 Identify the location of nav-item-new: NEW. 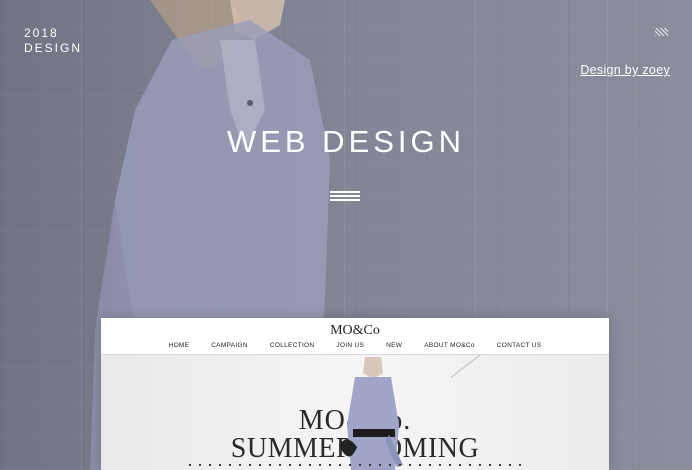
(394, 345).